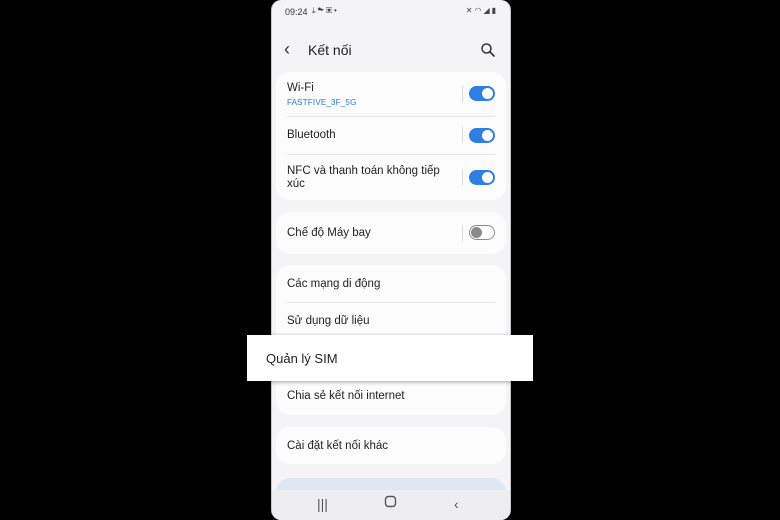  I want to click on cloud-icon: ☁, so click(321, 10).